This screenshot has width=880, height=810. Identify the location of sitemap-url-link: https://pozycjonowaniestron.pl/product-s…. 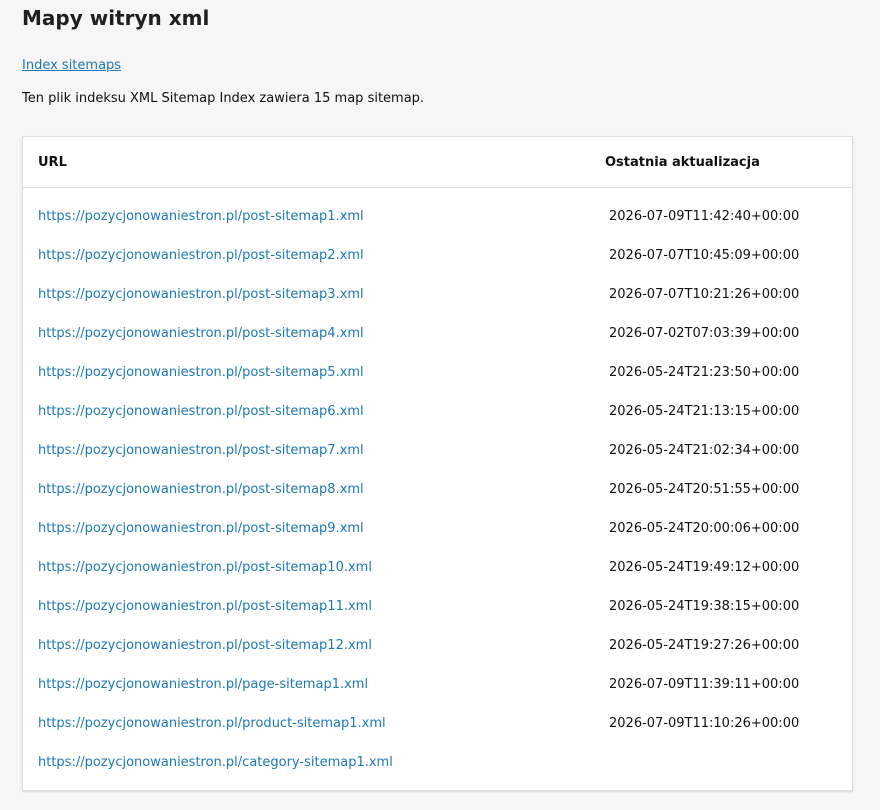
(212, 724).